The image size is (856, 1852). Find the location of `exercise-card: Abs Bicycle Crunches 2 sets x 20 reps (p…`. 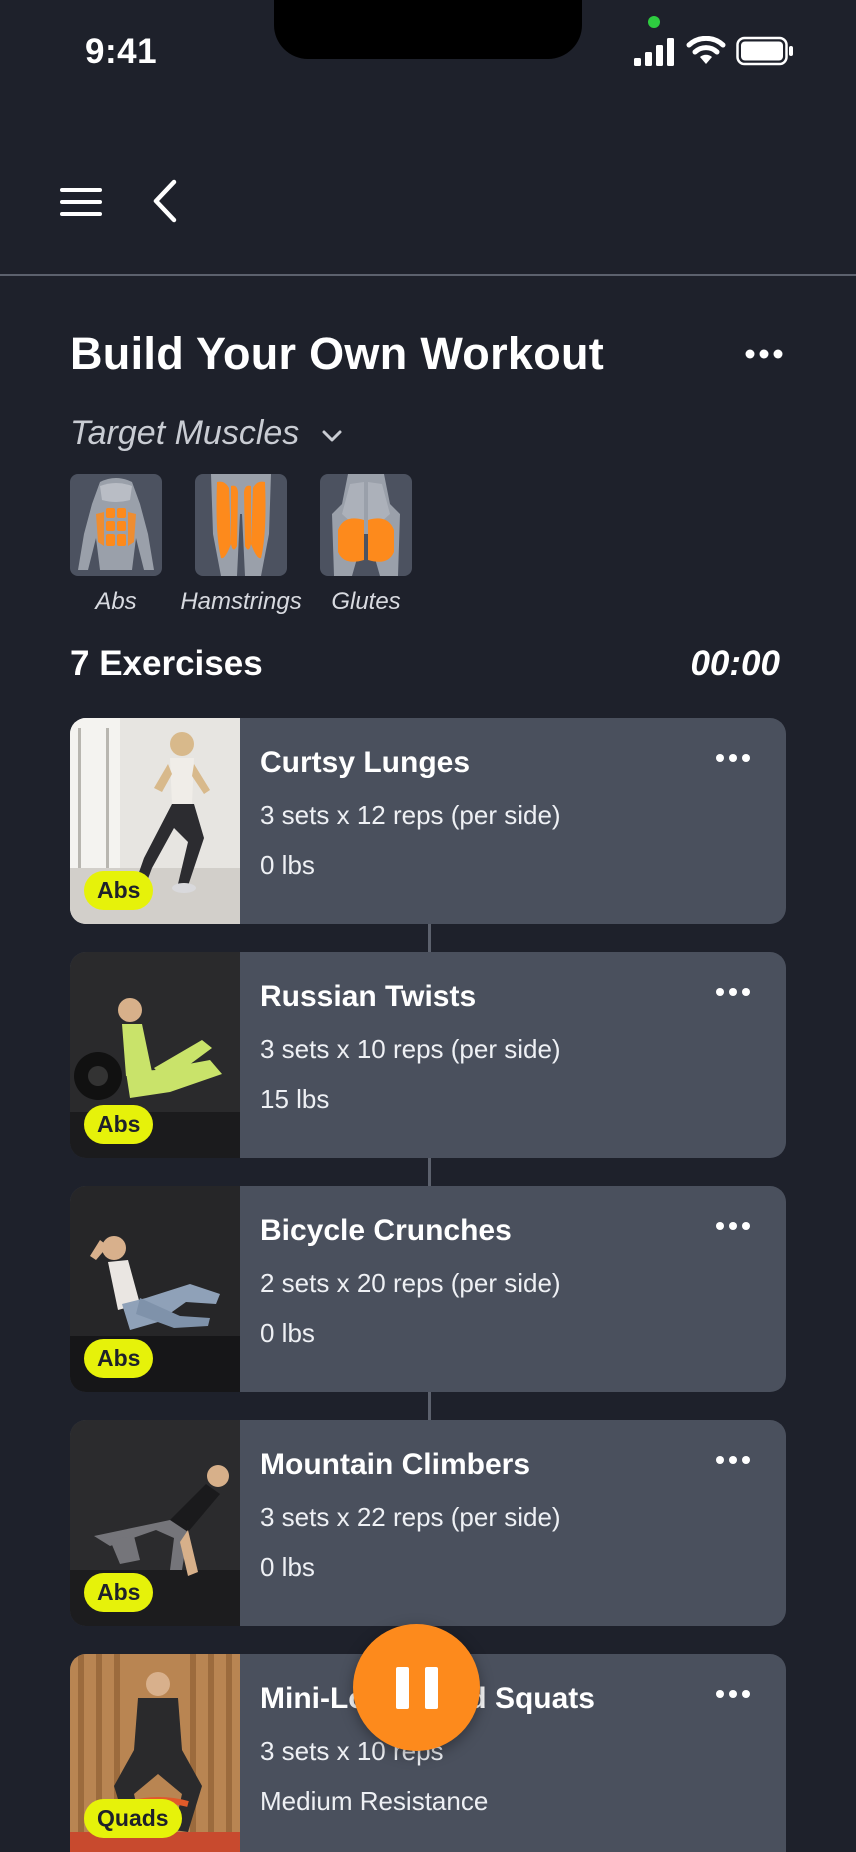

exercise-card: Abs Bicycle Crunches 2 sets x 20 reps (p… is located at coordinates (428, 1289).